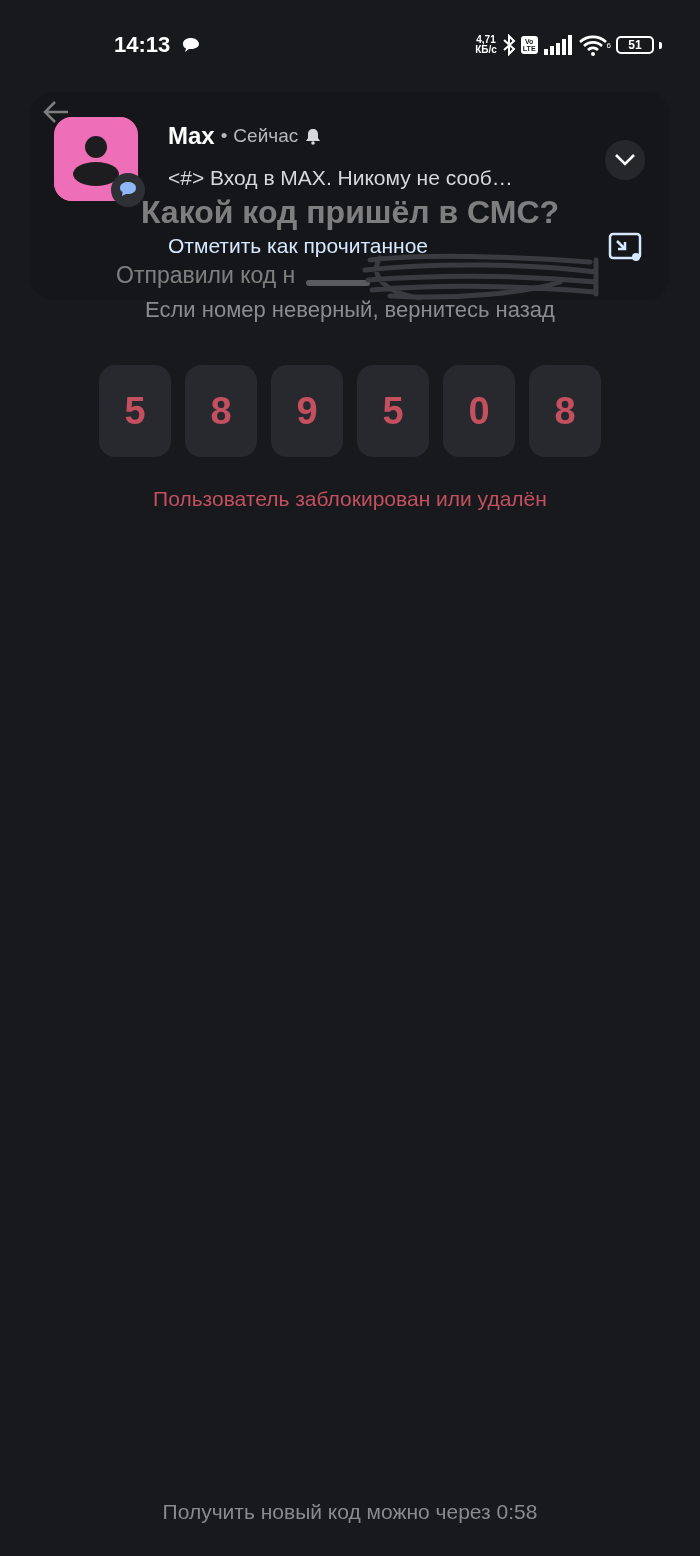 The image size is (700, 1556). Describe the element at coordinates (307, 411) in the screenshot. I see `code-digit-field: 9` at that location.